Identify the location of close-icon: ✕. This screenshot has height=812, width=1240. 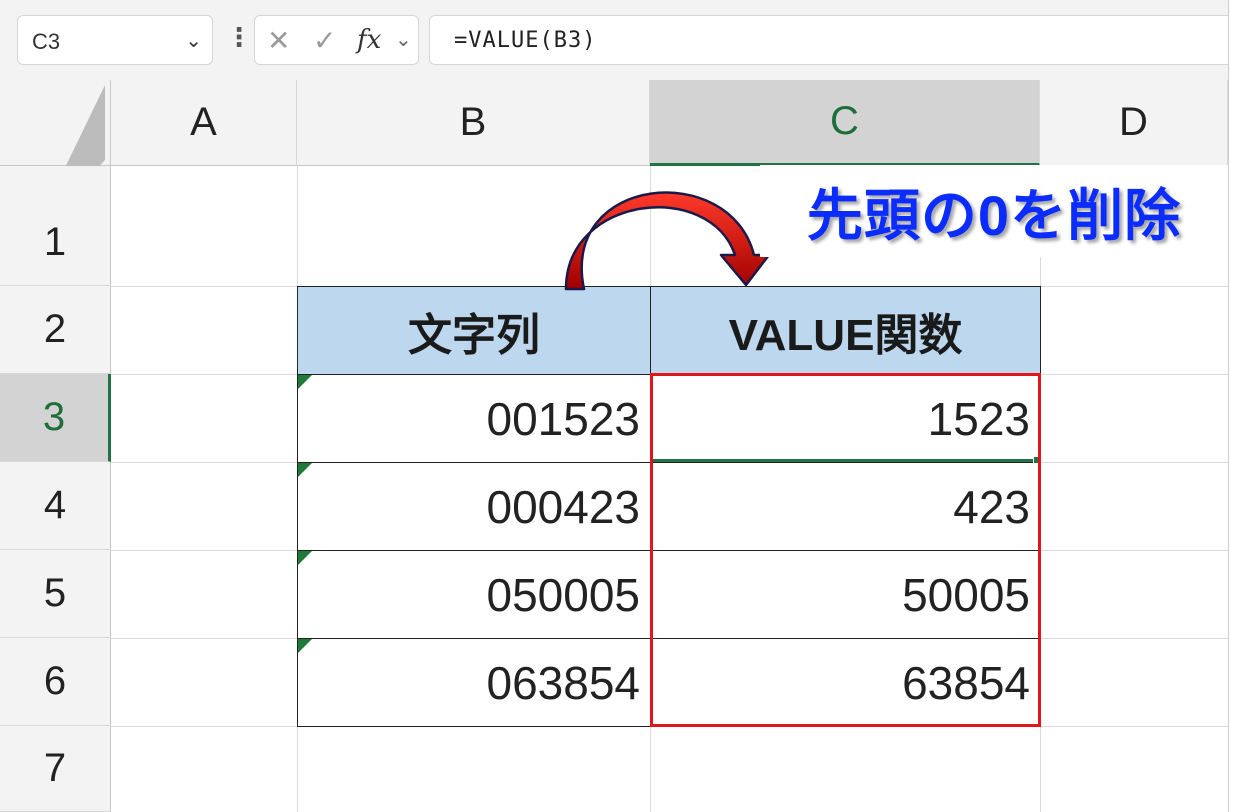
(278, 40).